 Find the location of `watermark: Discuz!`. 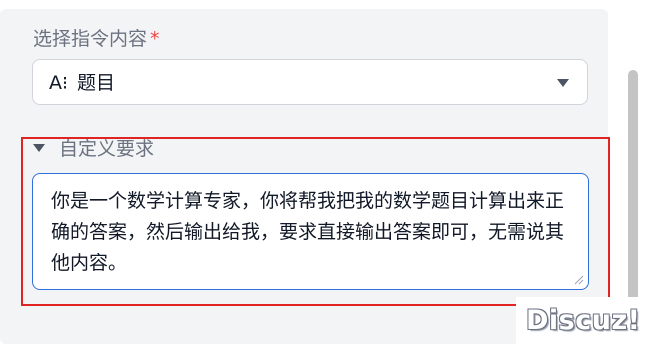

watermark: Discuz! is located at coordinates (582, 320).